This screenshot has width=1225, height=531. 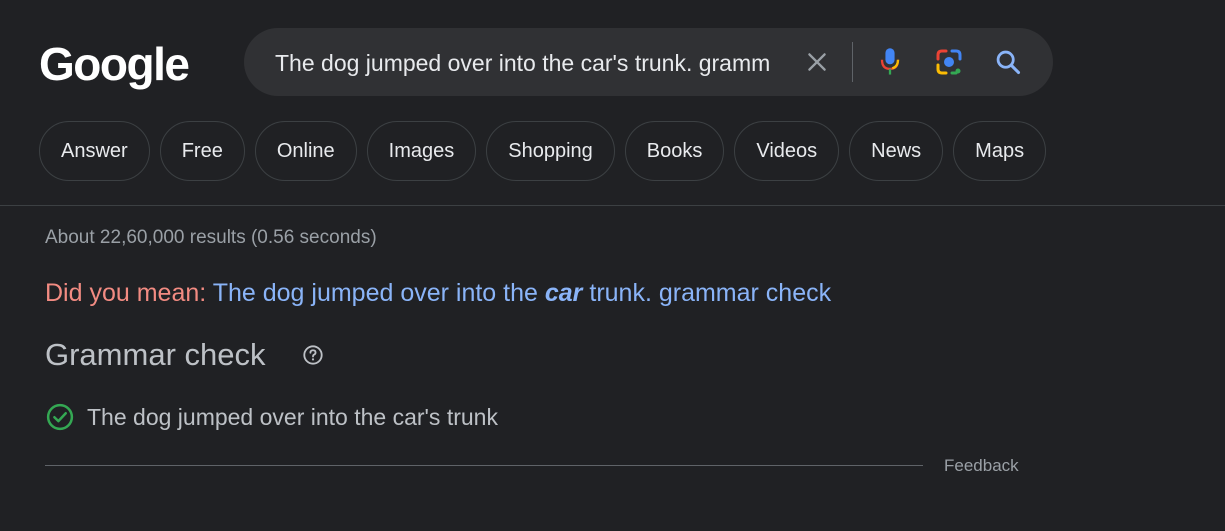 What do you see at coordinates (60, 417) in the screenshot?
I see `check-circle-icon` at bounding box center [60, 417].